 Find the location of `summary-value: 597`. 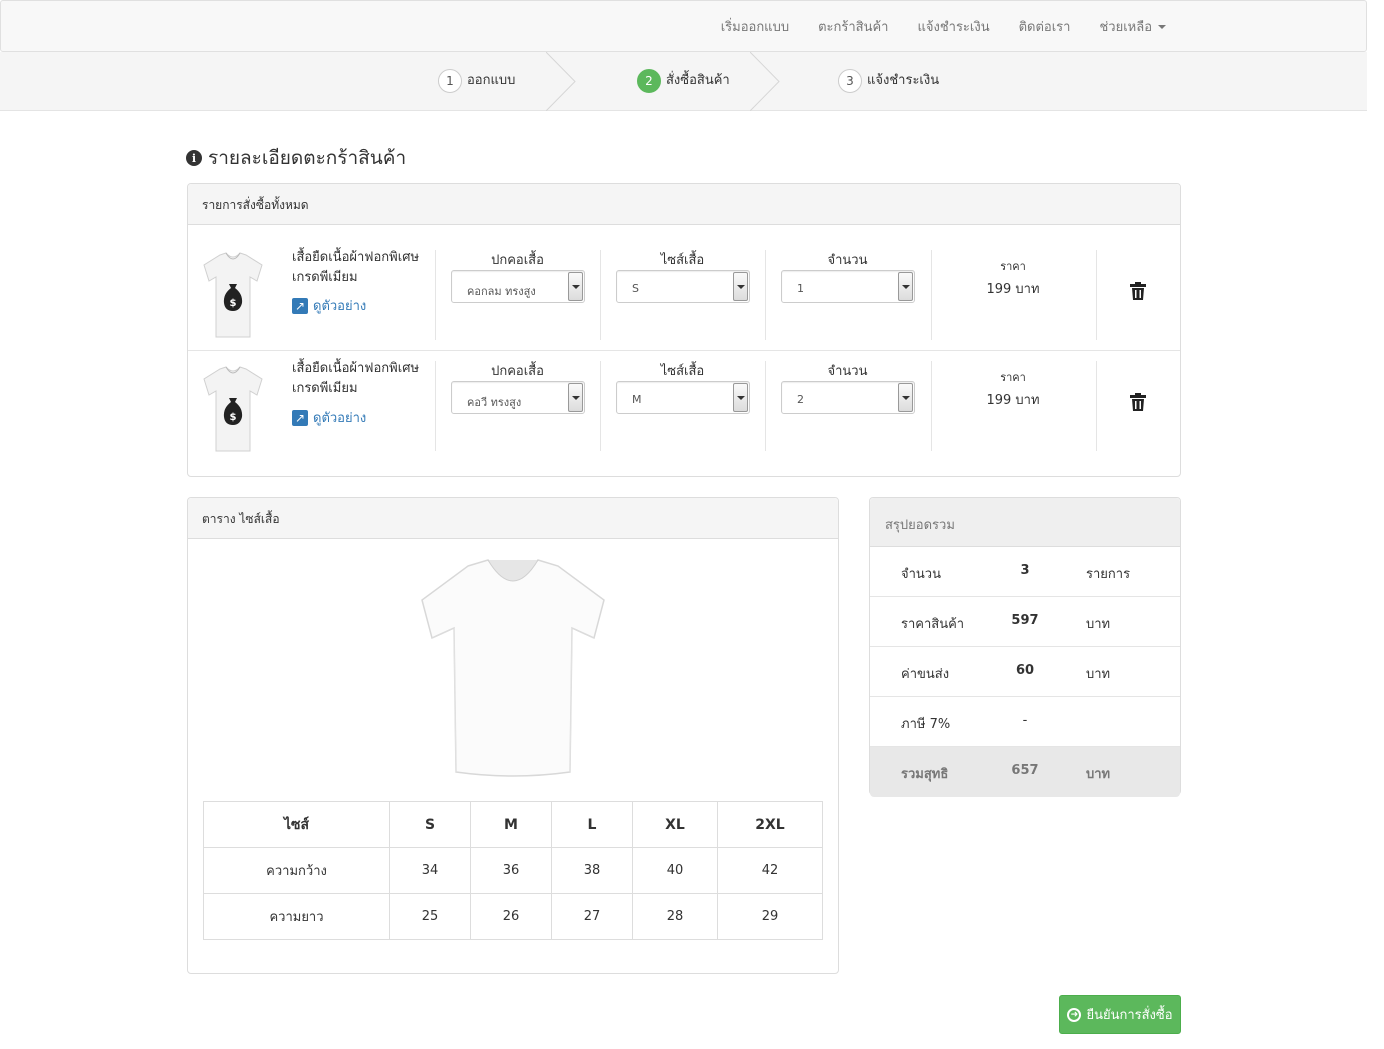

summary-value: 597 is located at coordinates (1025, 620).